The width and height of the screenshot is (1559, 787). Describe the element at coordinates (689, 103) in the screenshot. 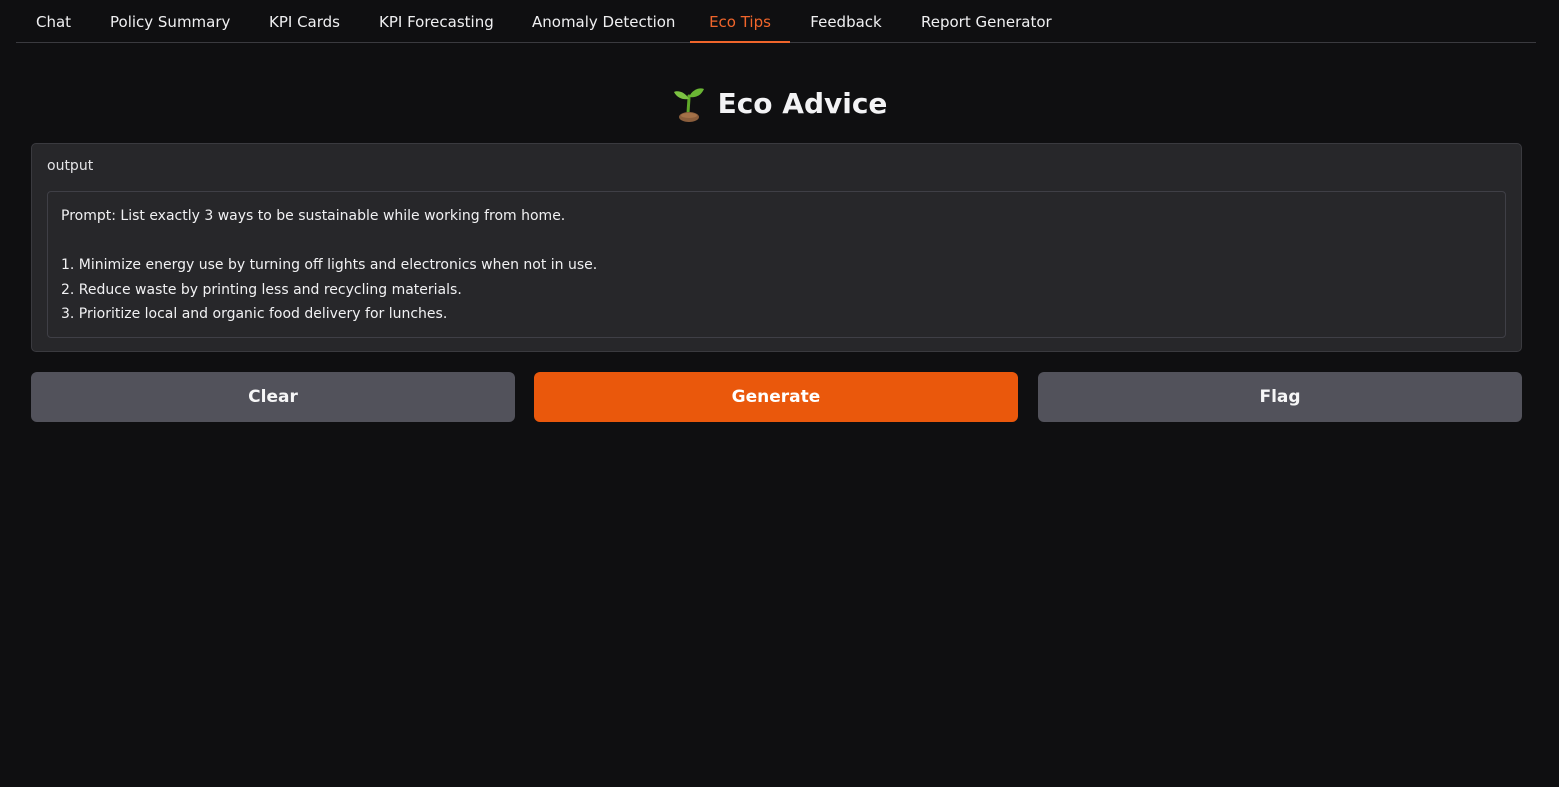

I see `sprout-icon` at that location.